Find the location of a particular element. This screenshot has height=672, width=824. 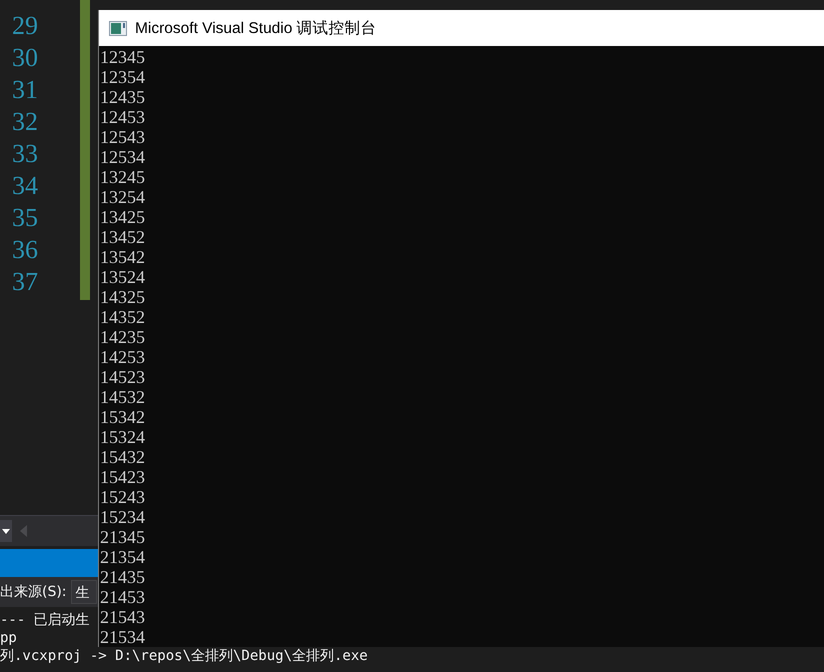

line-number: 31 is located at coordinates (25, 90).